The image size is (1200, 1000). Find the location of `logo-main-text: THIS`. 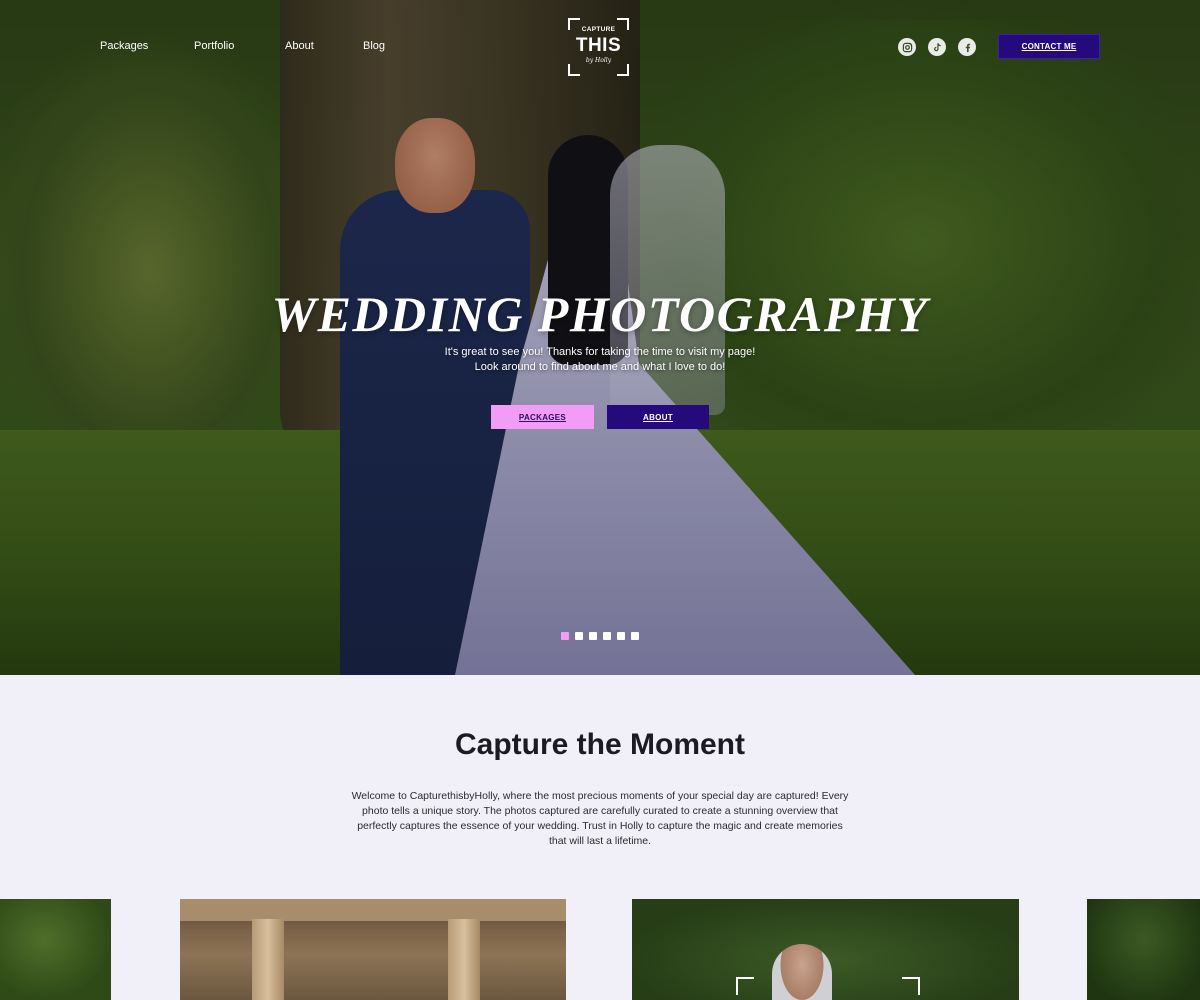

logo-main-text: THIS is located at coordinates (598, 45).